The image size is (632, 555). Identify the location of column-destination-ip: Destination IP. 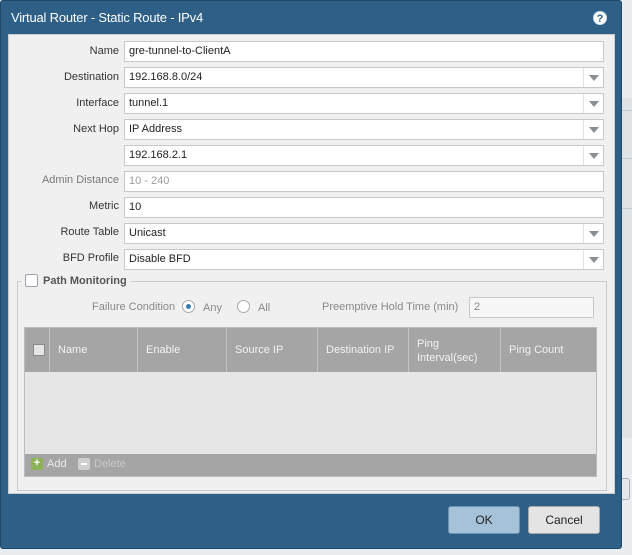
(363, 350).